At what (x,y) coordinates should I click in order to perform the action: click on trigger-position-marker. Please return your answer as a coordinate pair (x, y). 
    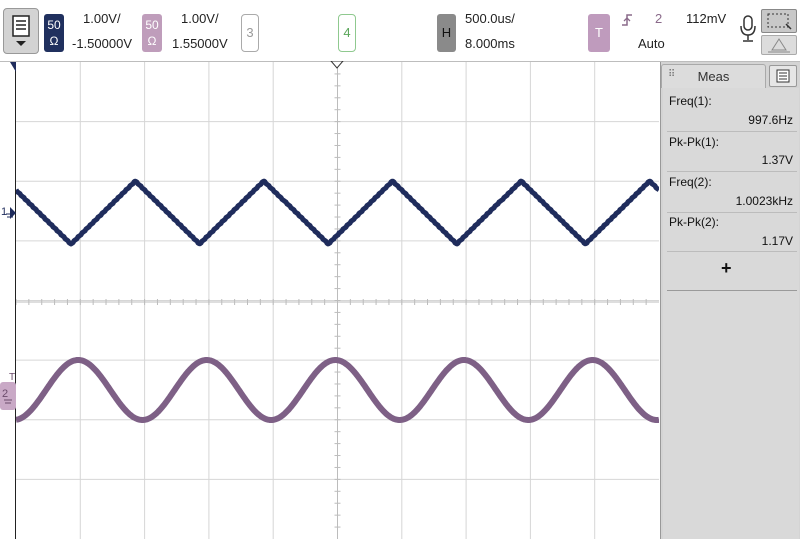
    Looking at the image, I should click on (337, 65).